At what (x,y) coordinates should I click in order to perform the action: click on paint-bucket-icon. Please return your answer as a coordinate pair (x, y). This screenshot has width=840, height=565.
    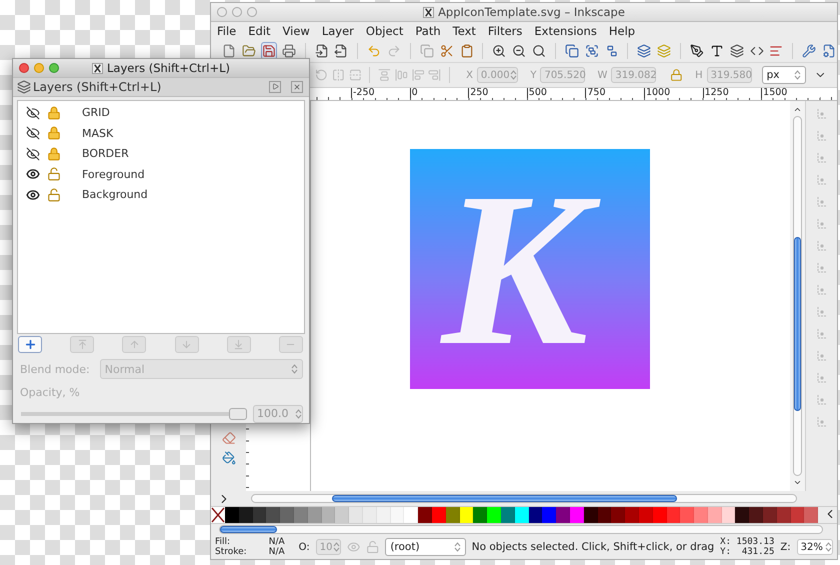
    Looking at the image, I should click on (229, 458).